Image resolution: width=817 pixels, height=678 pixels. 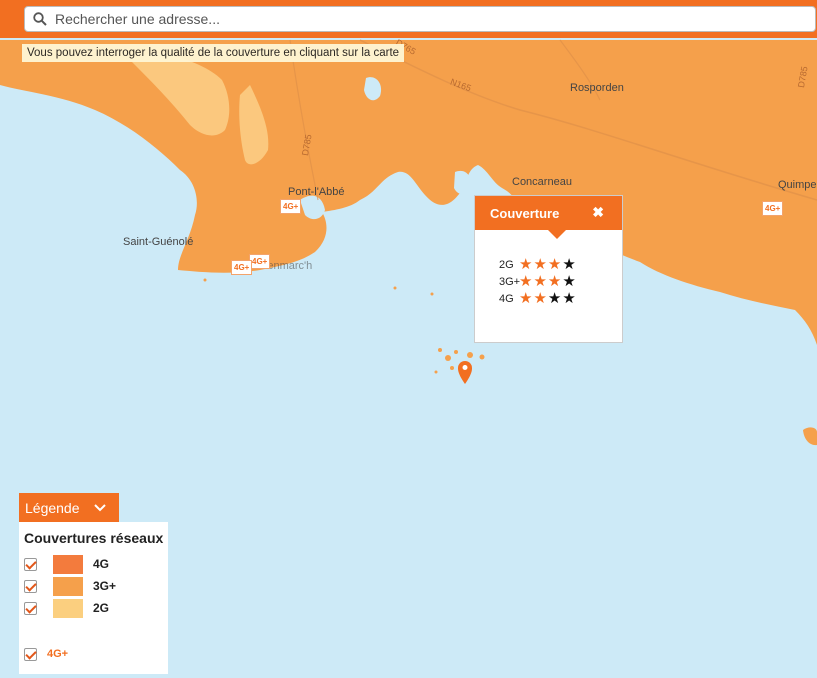 I want to click on popup-header: Couverture ✖, so click(x=548, y=213).